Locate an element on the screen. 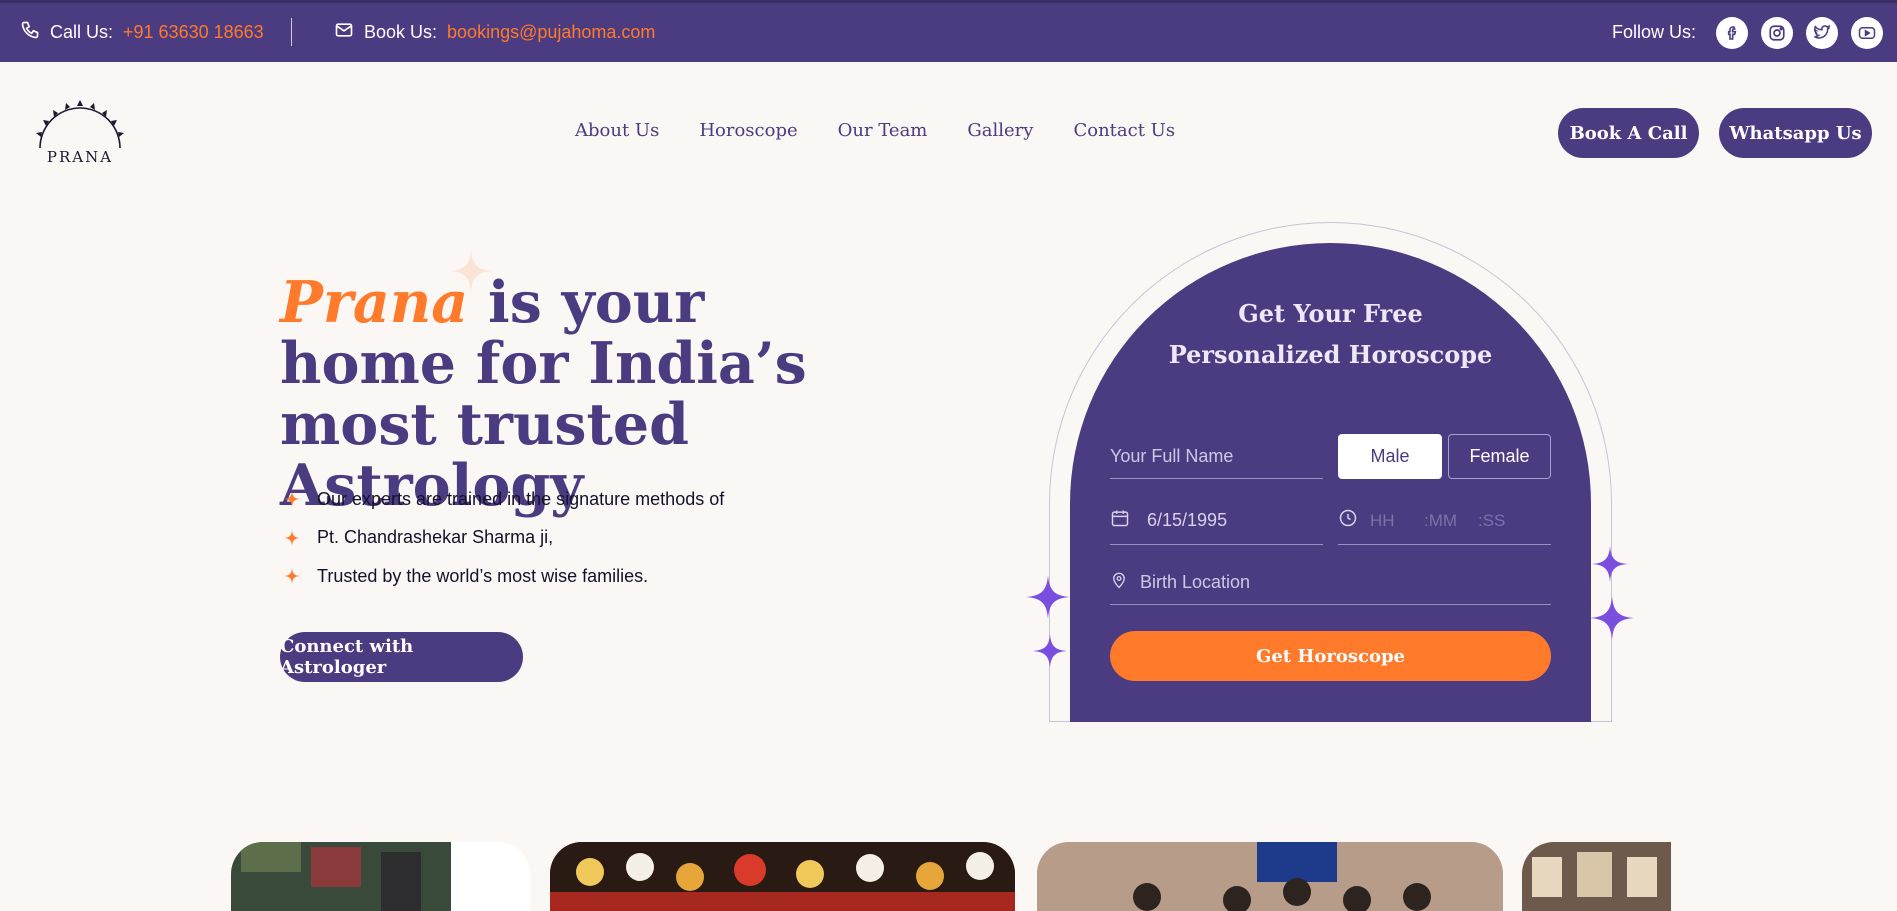 The image size is (1897, 911). book-label: Book Us: is located at coordinates (401, 32).